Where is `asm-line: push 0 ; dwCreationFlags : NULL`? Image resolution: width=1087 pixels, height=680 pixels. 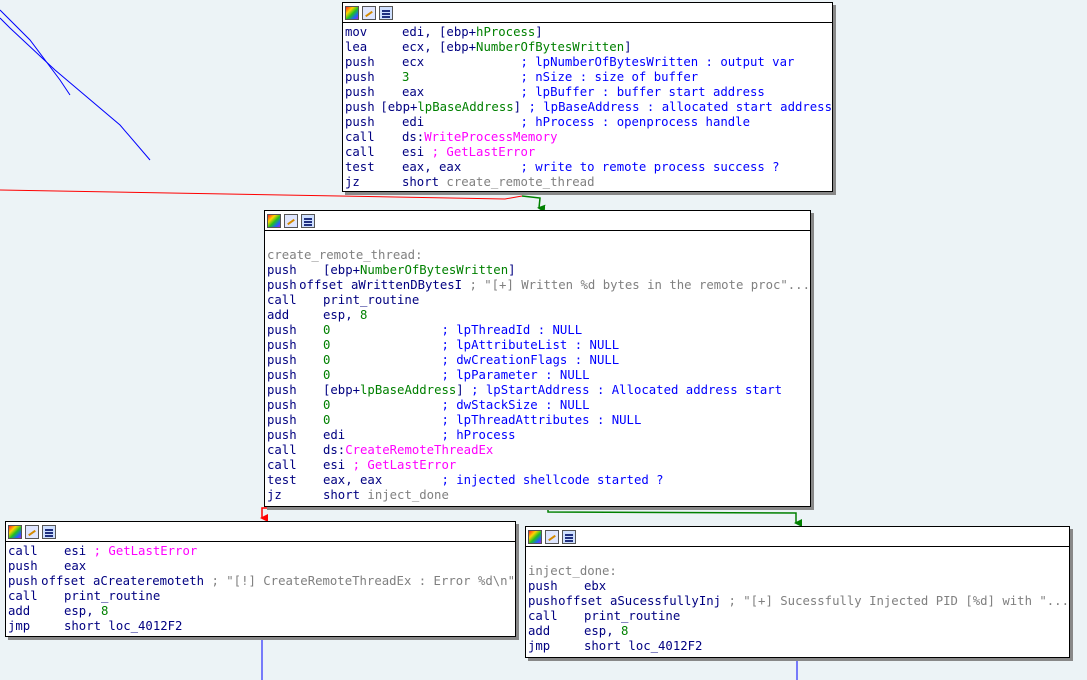
asm-line: push 0 ; dwCreationFlags : NULL is located at coordinates (538, 360).